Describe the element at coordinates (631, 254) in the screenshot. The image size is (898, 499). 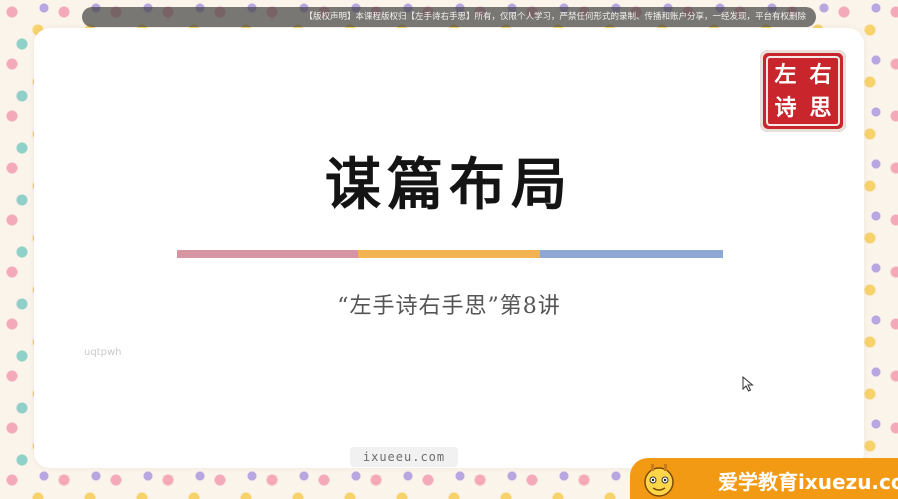
I see `color-stripe-blue` at that location.